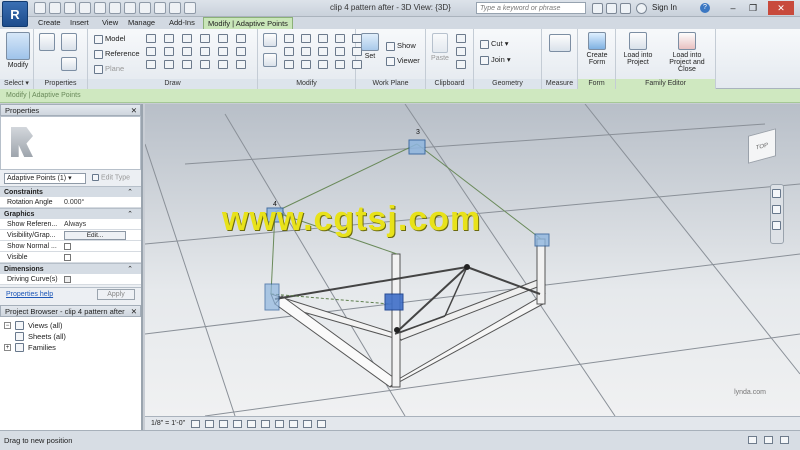 The width and height of the screenshot is (800, 450). What do you see at coordinates (175, 8) in the screenshot?
I see `thin-lines-icon` at bounding box center [175, 8].